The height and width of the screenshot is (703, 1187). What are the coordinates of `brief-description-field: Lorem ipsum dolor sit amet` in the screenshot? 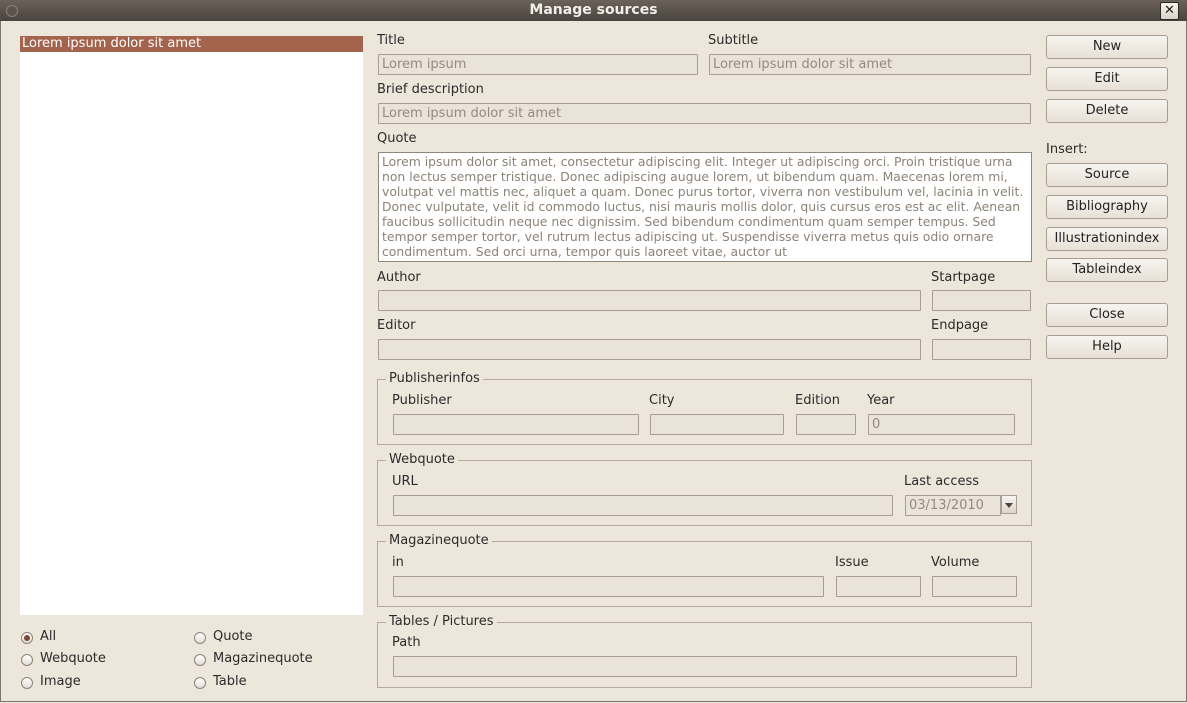 It's located at (704, 113).